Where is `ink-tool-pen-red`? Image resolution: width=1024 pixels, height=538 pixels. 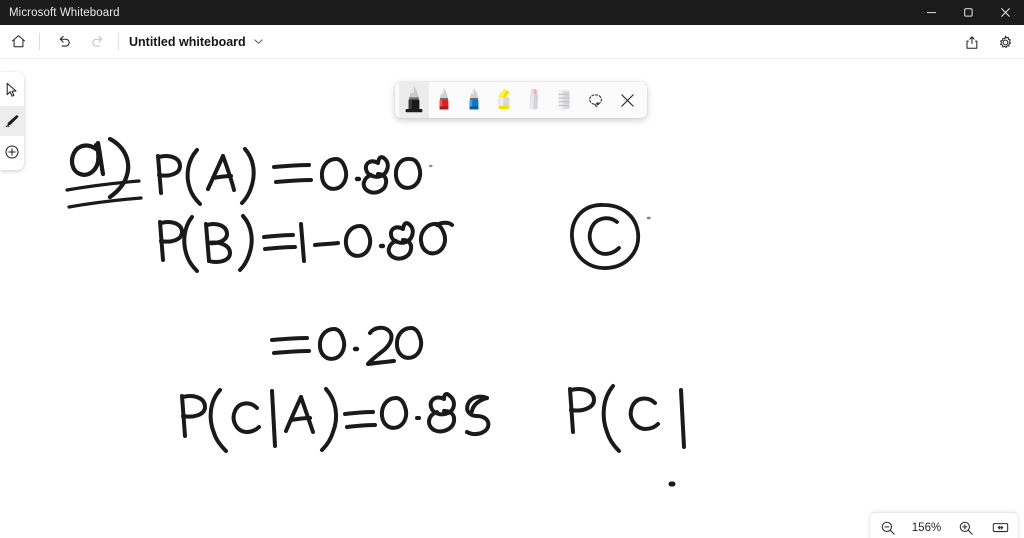
ink-tool-pen-red is located at coordinates (444, 100).